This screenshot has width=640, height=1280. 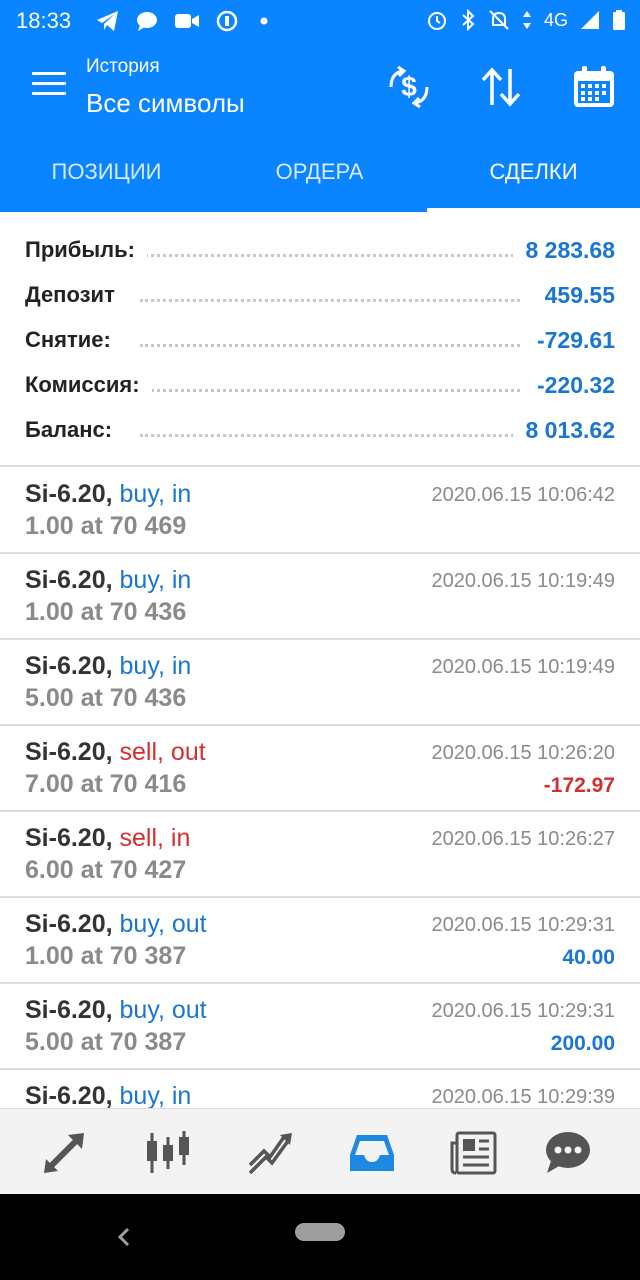 I want to click on nav-chart, so click(x=168, y=1153).